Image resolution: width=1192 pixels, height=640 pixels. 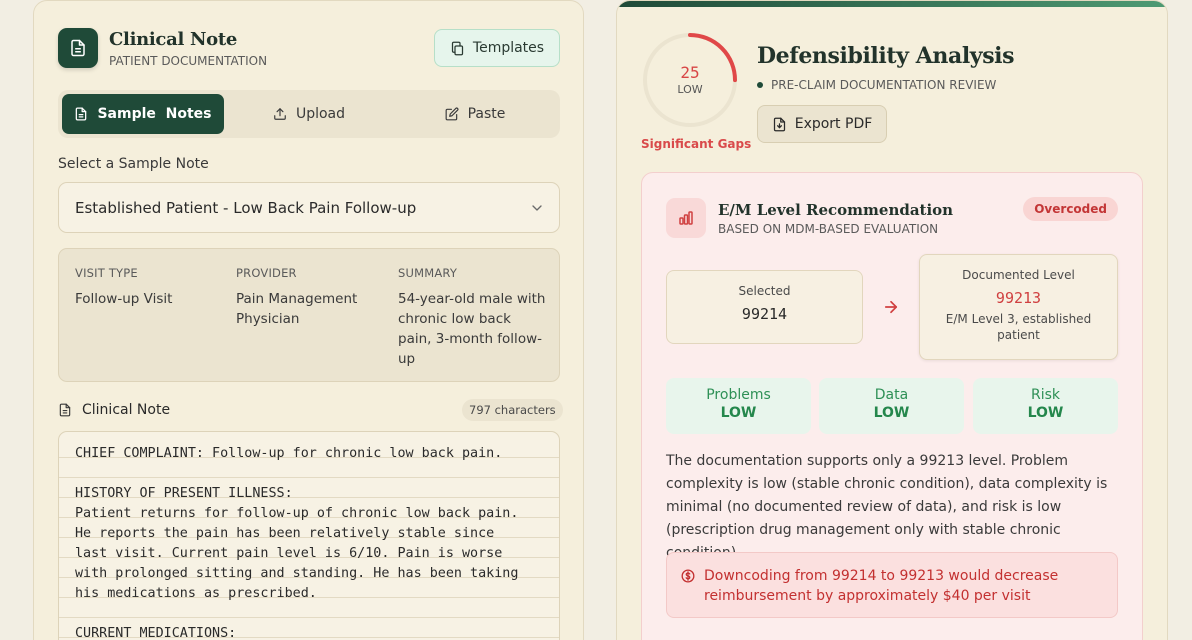 I want to click on score-level: LOW, so click(x=690, y=89).